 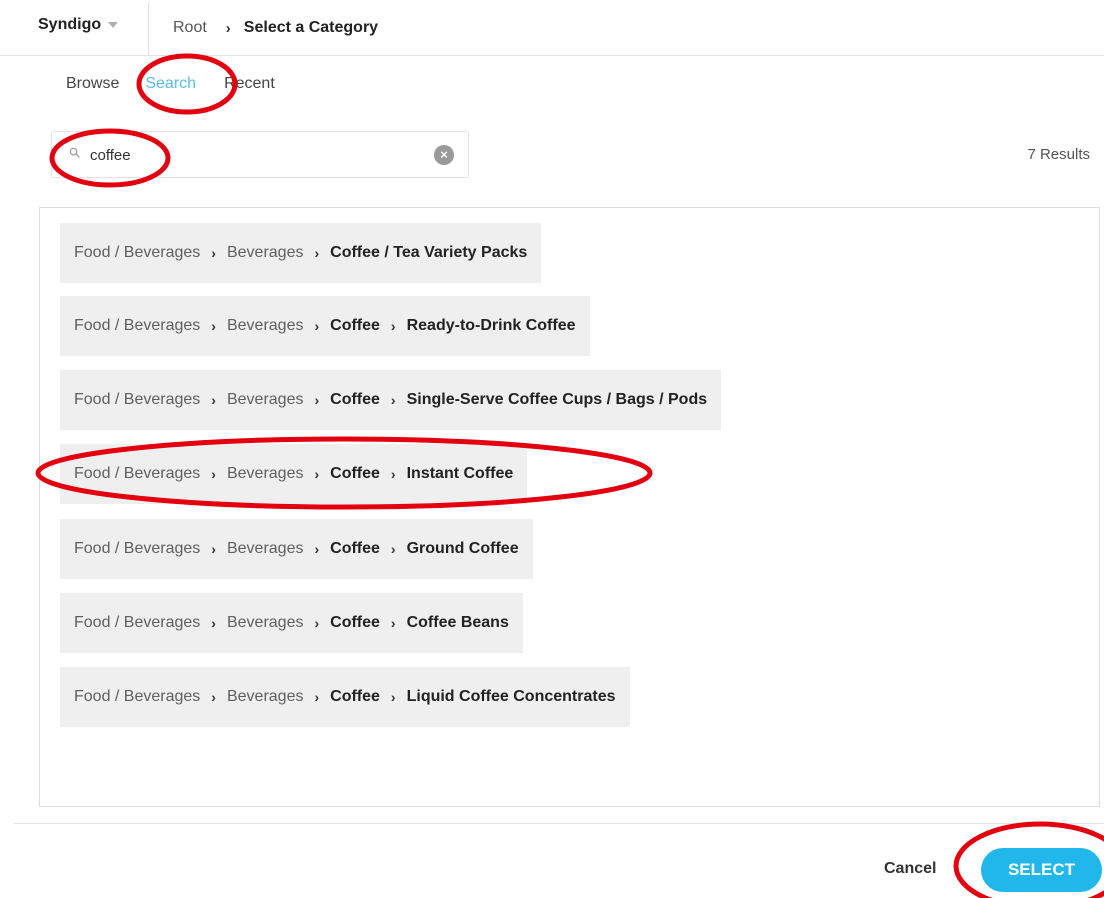 I want to click on brand-menu: Syndigo, so click(x=78, y=25).